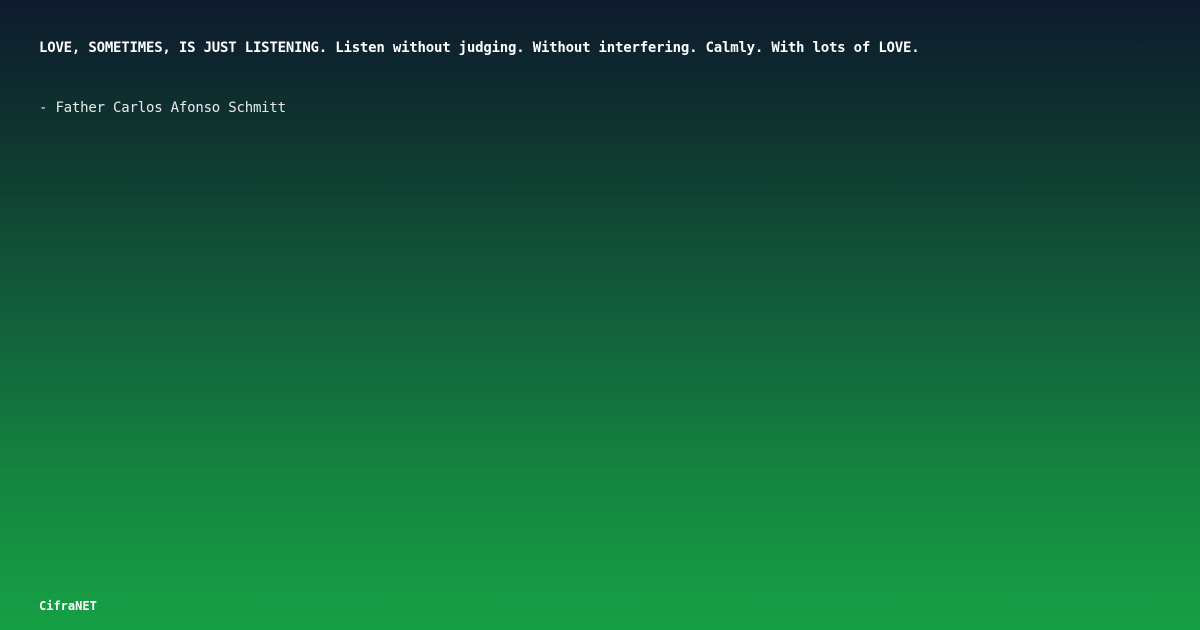 Image resolution: width=1200 pixels, height=630 pixels. Describe the element at coordinates (162, 108) in the screenshot. I see `quote-author: - Father Carlos Afonso Schmitt` at that location.